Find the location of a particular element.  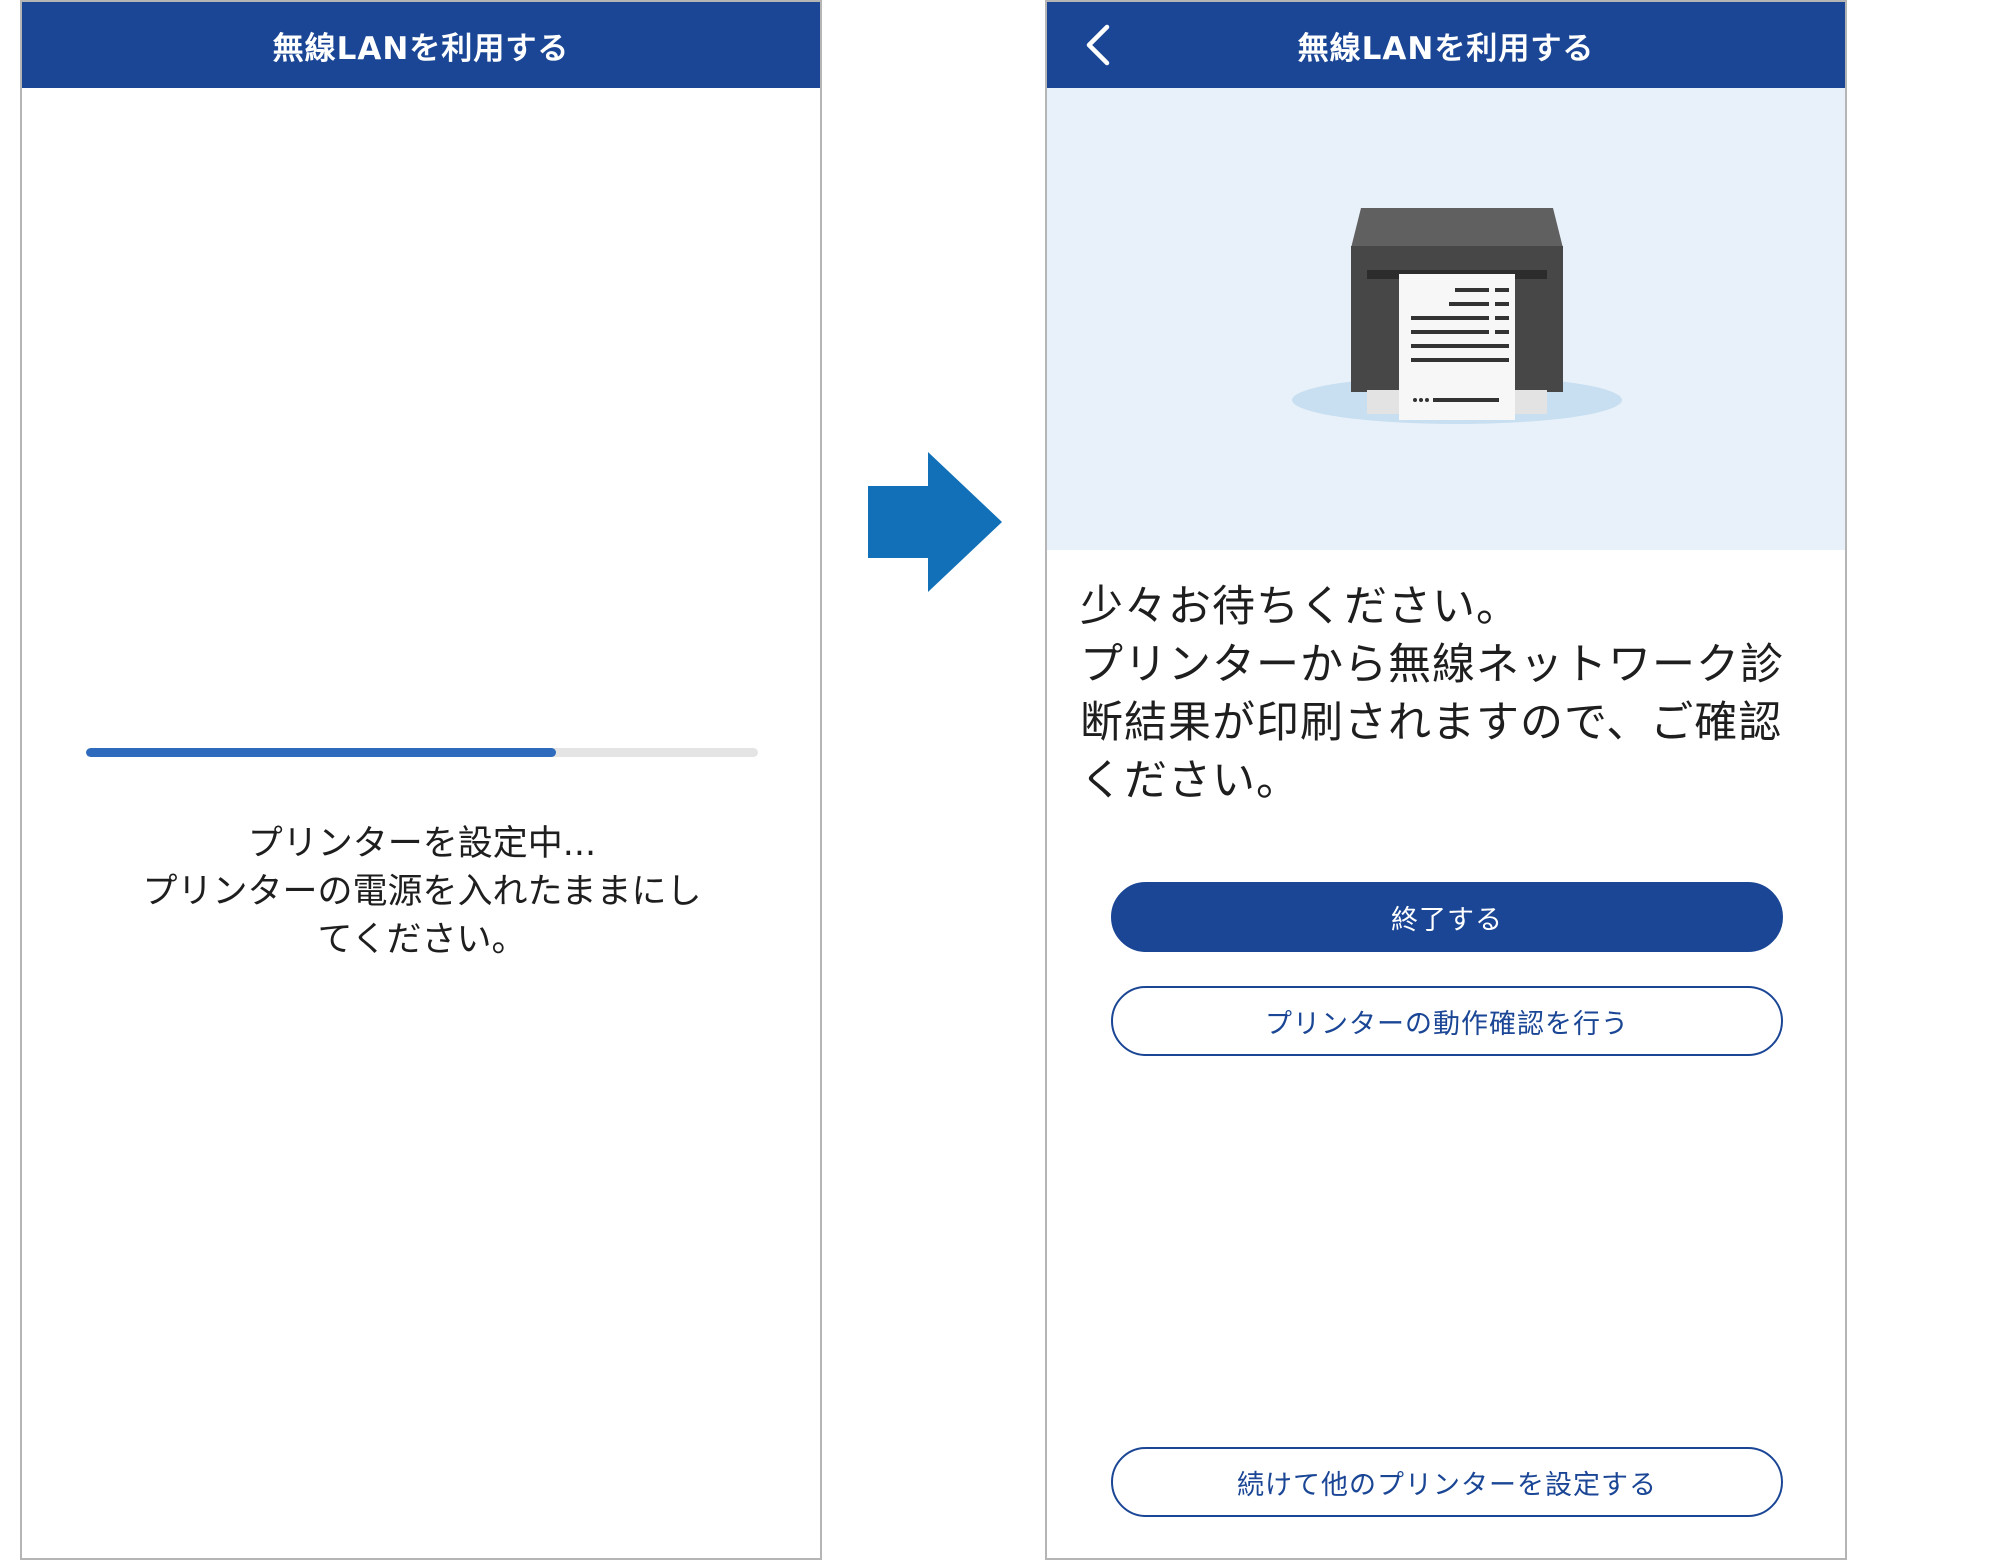

message-line: 断結果が印刷されますので、ご確認 is located at coordinates (1431, 723).